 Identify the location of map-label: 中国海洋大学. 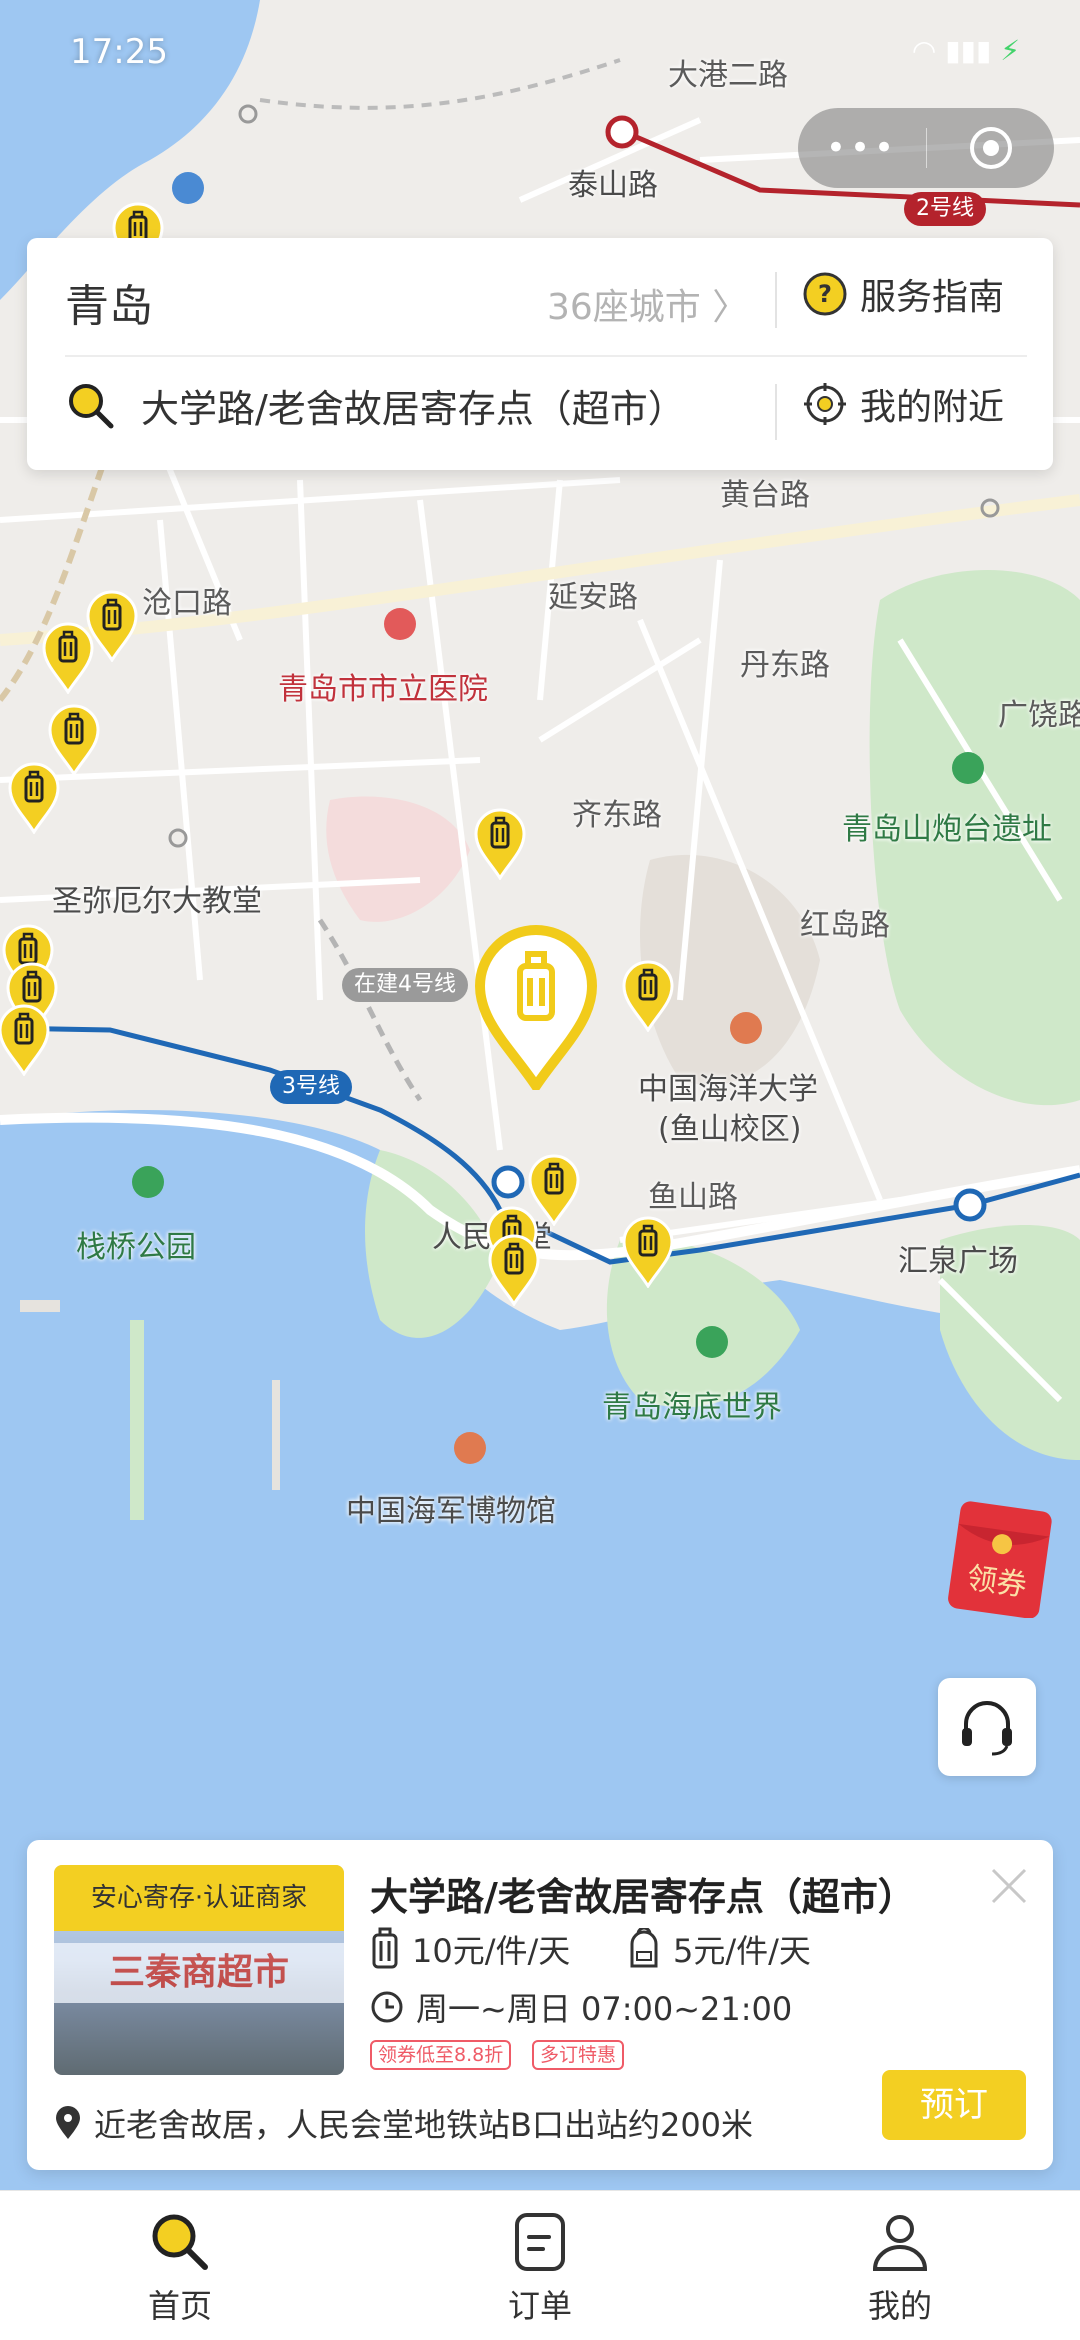
(728, 1089).